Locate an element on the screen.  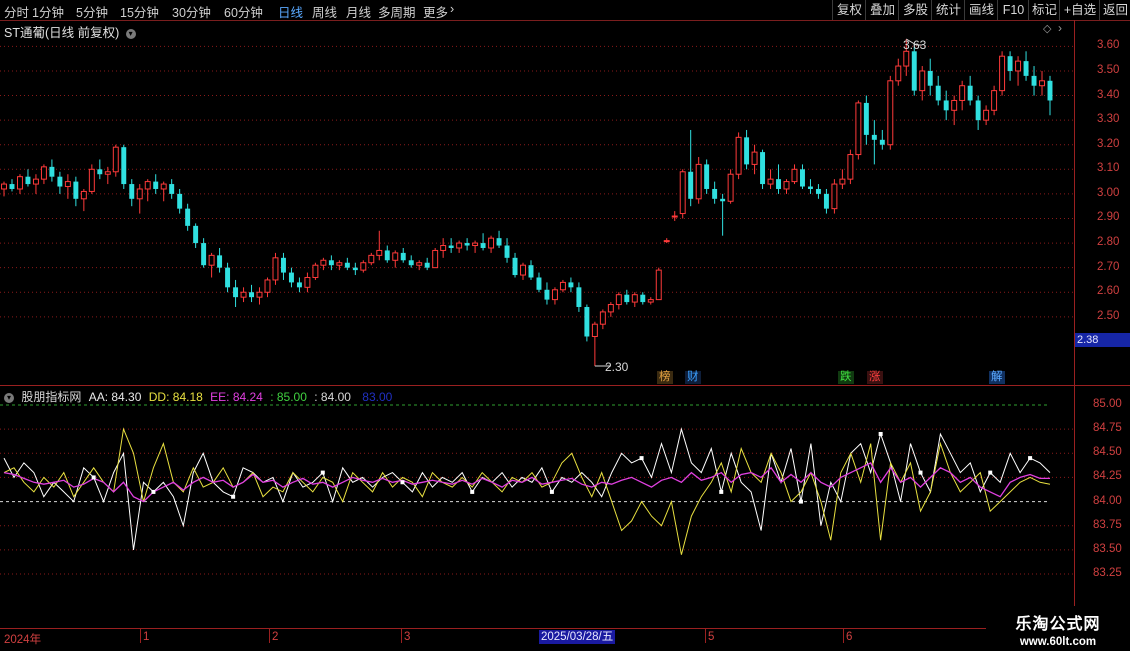
period-5: 60分钟 is located at coordinates (243, 11).